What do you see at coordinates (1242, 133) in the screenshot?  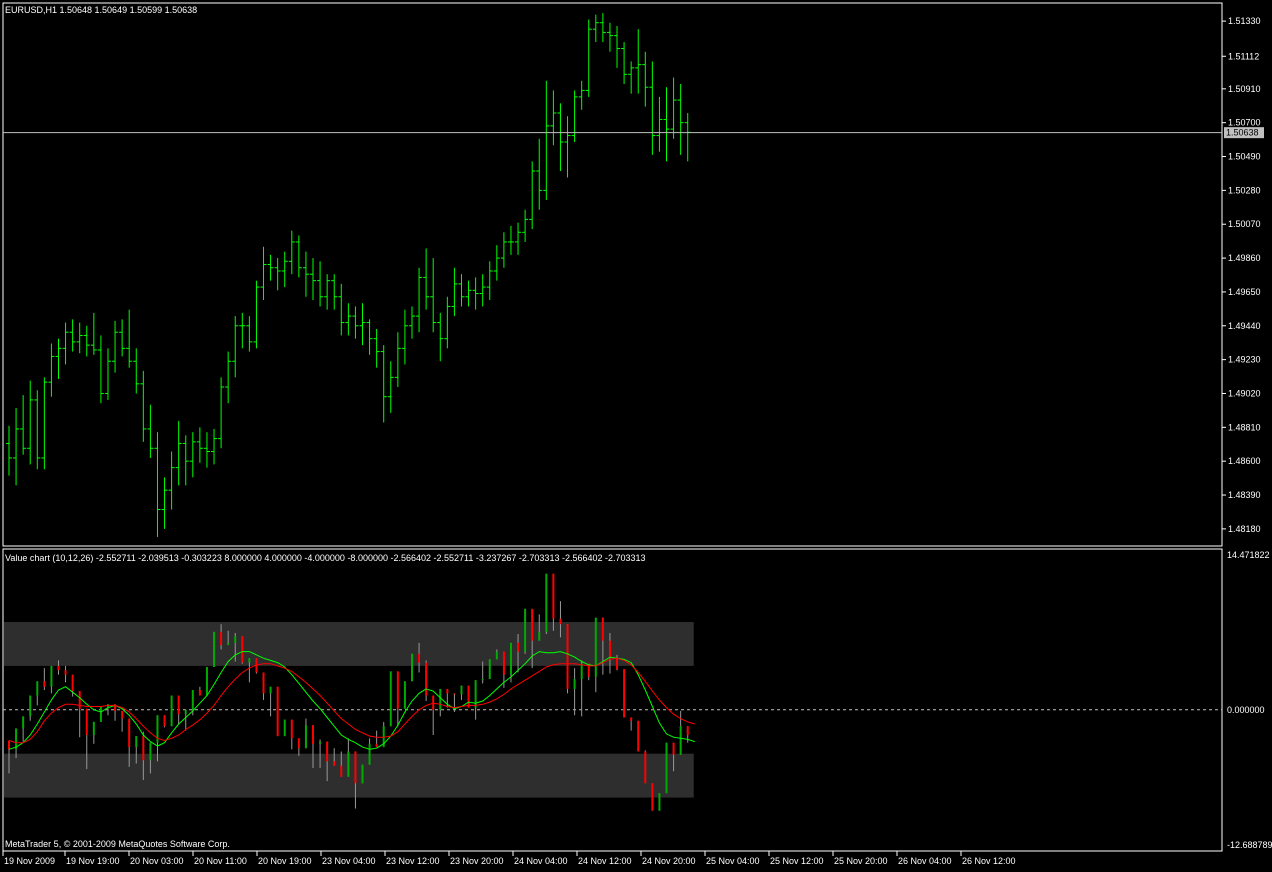 I see `current-price-label: 1.50638` at bounding box center [1242, 133].